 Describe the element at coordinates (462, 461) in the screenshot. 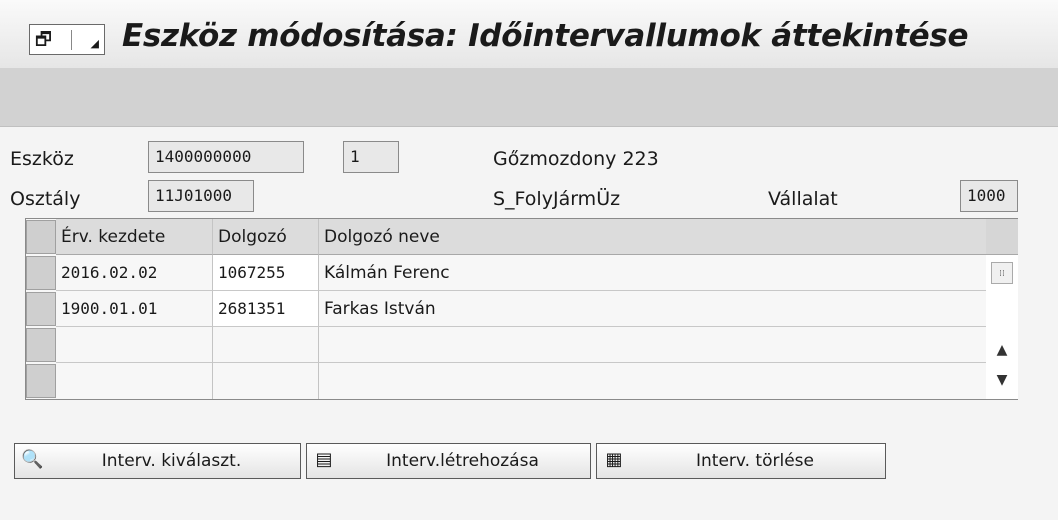

I see `create-interval-label: Interv.létrehozása` at that location.